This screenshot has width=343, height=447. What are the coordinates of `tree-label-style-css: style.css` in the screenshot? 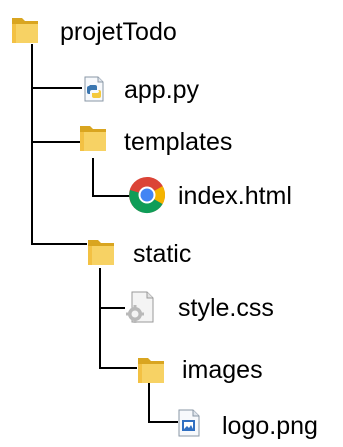 It's located at (226, 308).